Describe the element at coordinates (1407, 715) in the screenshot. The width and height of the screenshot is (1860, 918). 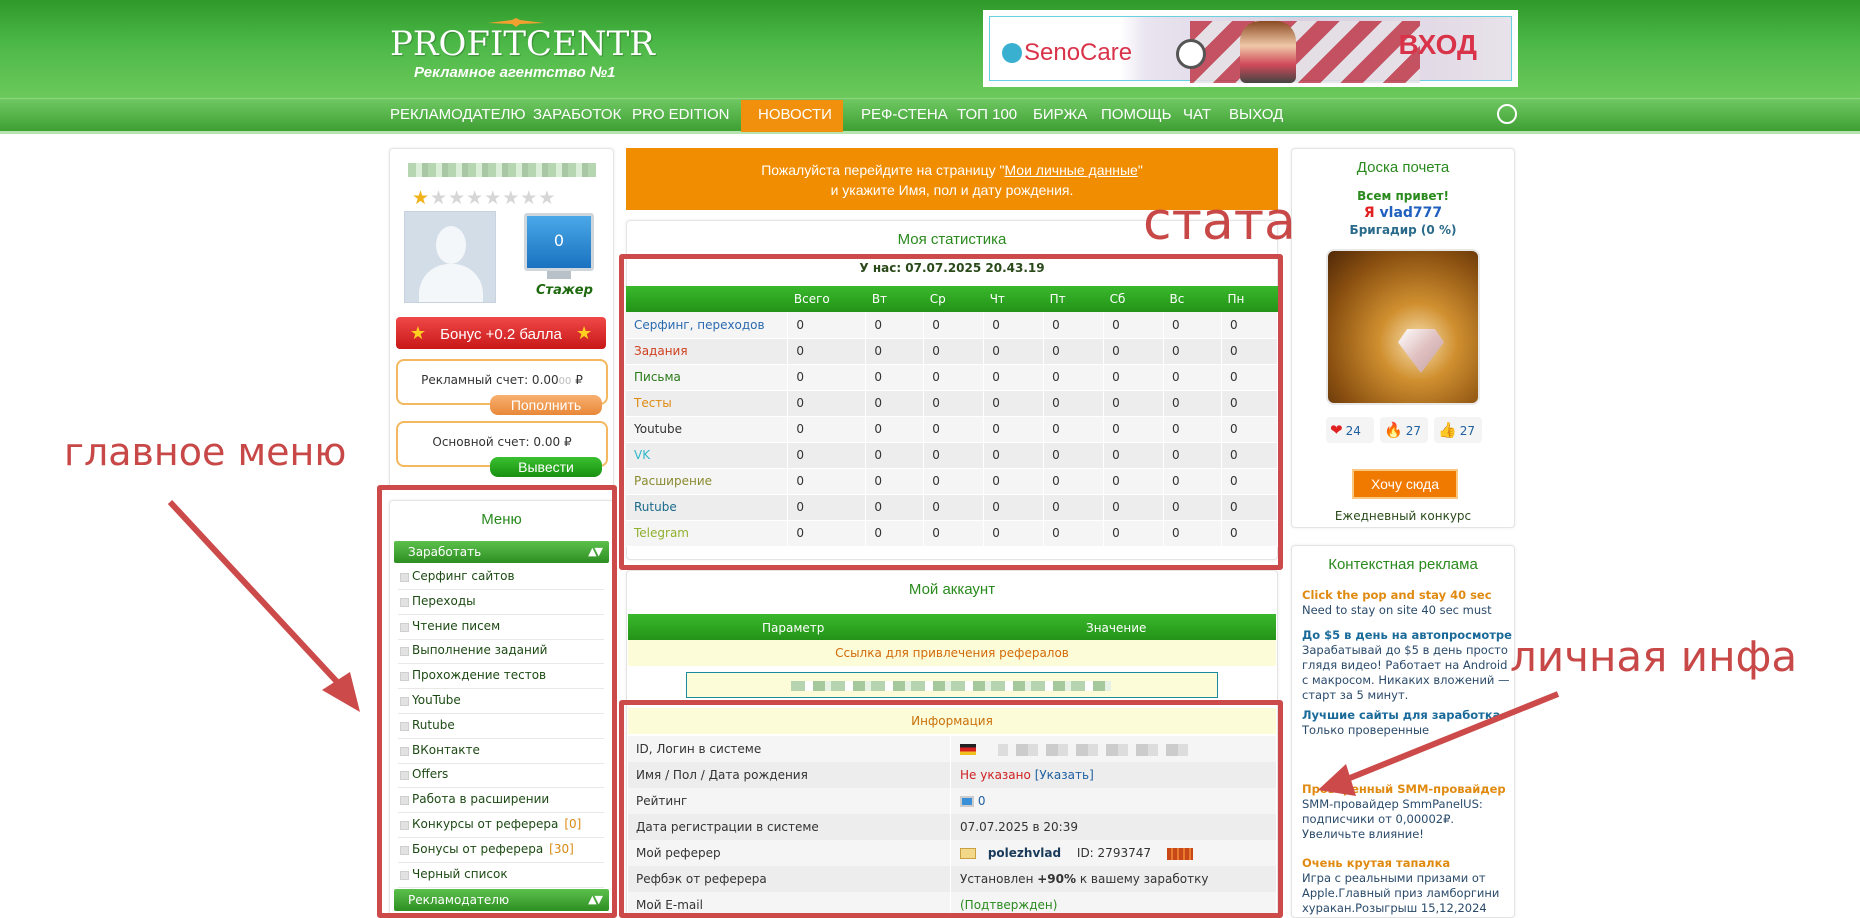
I see `ad-title: Лучшие сайты для заработка` at that location.